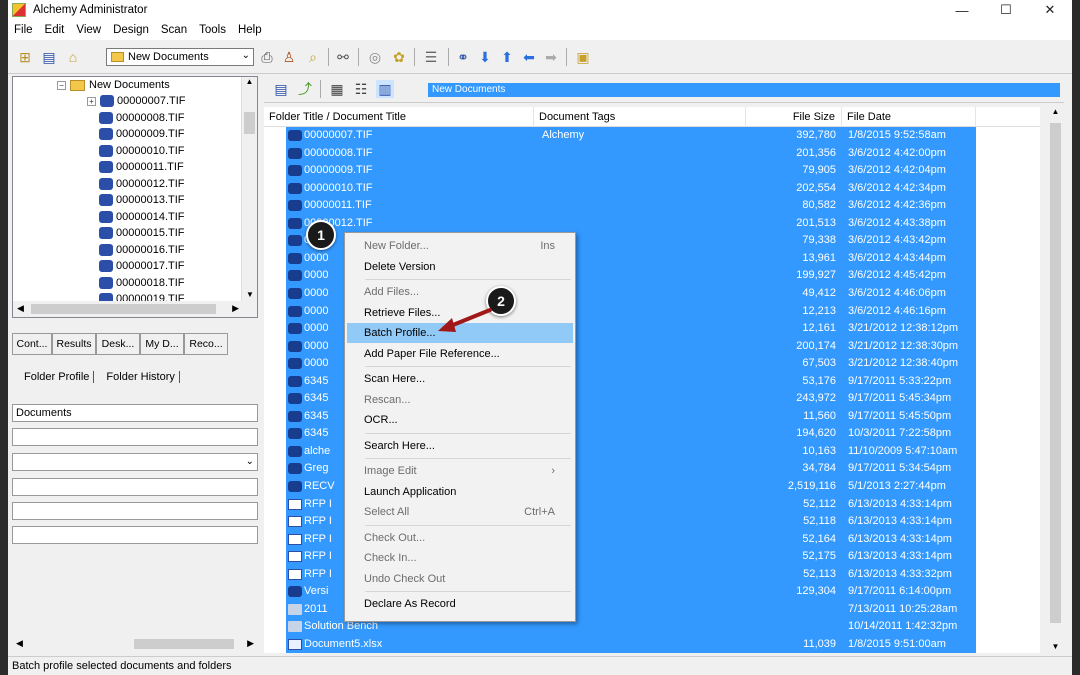 Image resolution: width=1080 pixels, height=675 pixels. Describe the element at coordinates (385, 89) in the screenshot. I see `details-view-icon: ▥` at that location.